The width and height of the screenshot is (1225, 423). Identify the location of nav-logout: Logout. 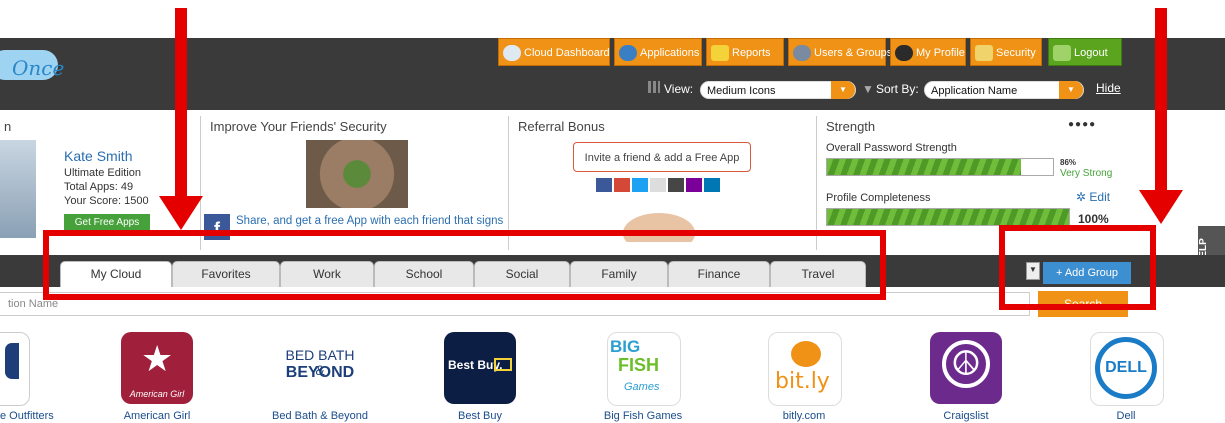
(1085, 52).